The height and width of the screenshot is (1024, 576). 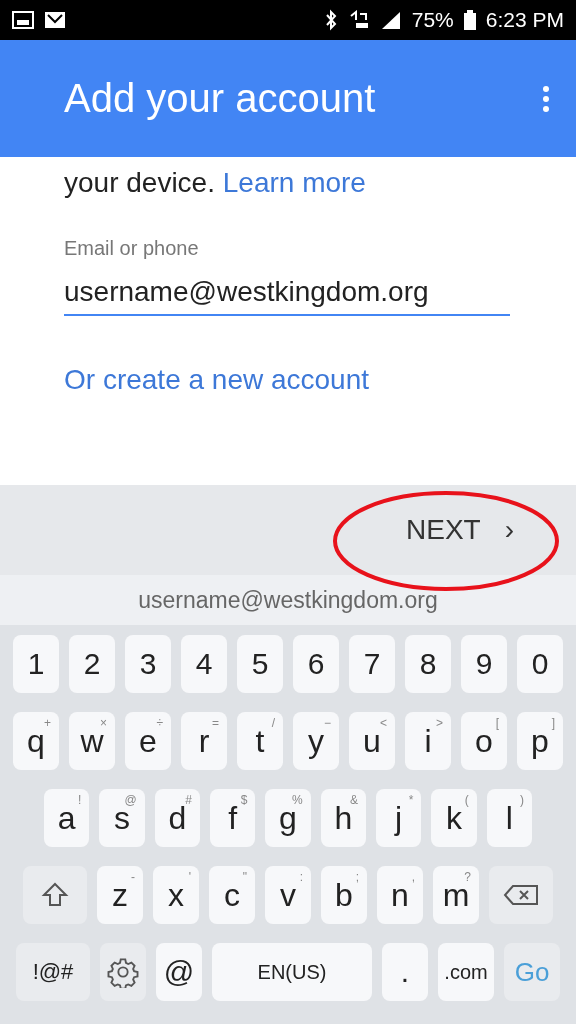 What do you see at coordinates (215, 183) in the screenshot?
I see `intro-text: your device. Learn more` at bounding box center [215, 183].